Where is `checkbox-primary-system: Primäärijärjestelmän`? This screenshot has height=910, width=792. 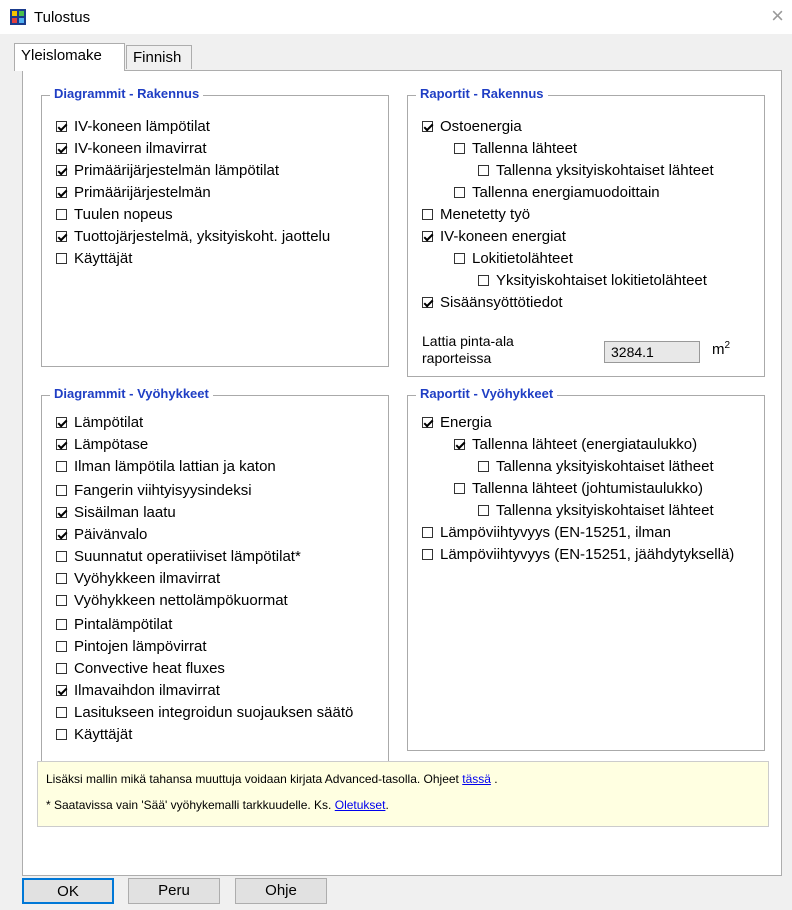 checkbox-primary-system: Primäärijärjestelmän is located at coordinates (216, 192).